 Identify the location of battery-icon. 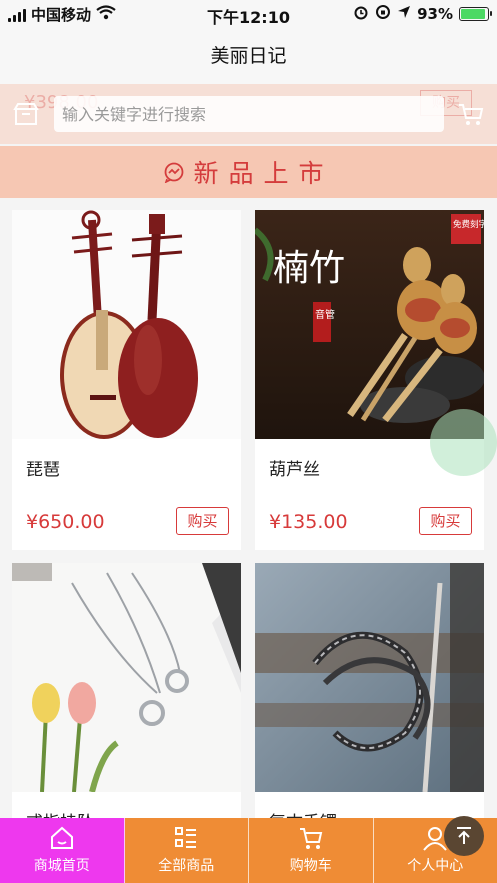
(475, 14).